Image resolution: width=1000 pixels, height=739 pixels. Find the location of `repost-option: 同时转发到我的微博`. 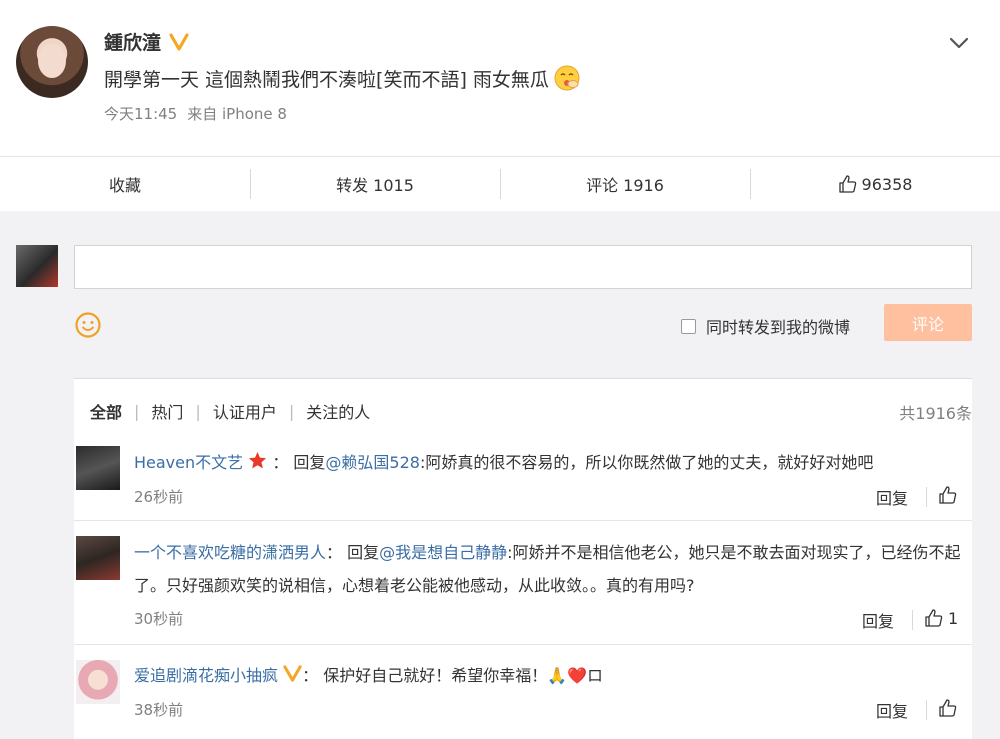

repost-option: 同时转发到我的微博 is located at coordinates (765, 326).